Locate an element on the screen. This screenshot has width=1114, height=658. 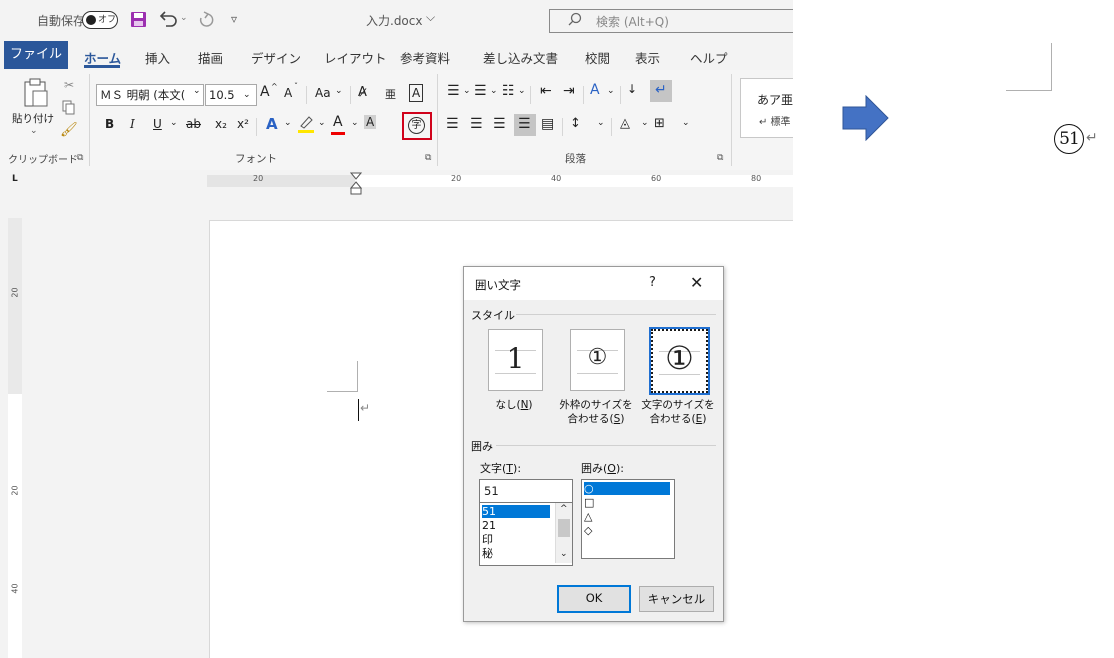
tab-mailings: 差し込み文書 is located at coordinates (520, 57).